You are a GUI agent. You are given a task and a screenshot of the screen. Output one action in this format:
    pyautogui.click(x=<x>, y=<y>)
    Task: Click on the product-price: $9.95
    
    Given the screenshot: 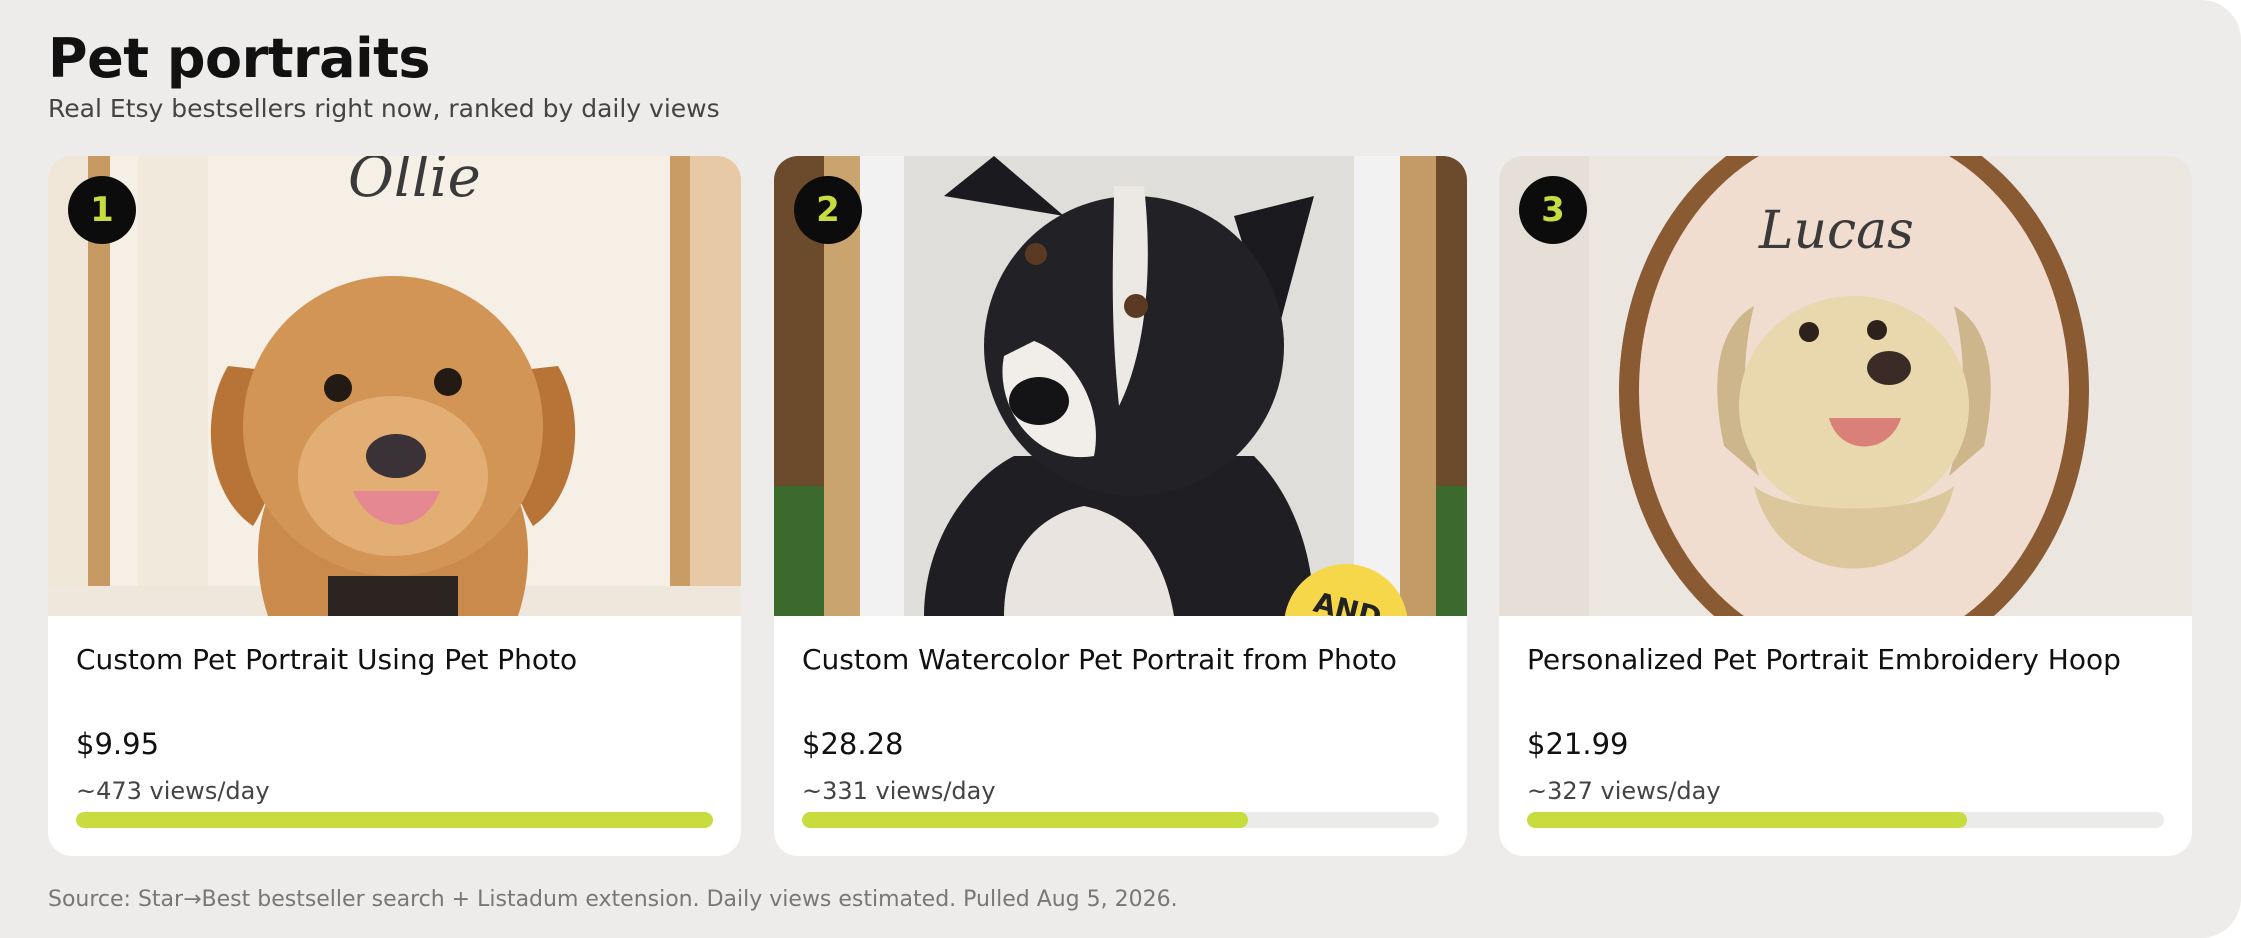 What is the action you would take?
    pyautogui.click(x=118, y=744)
    